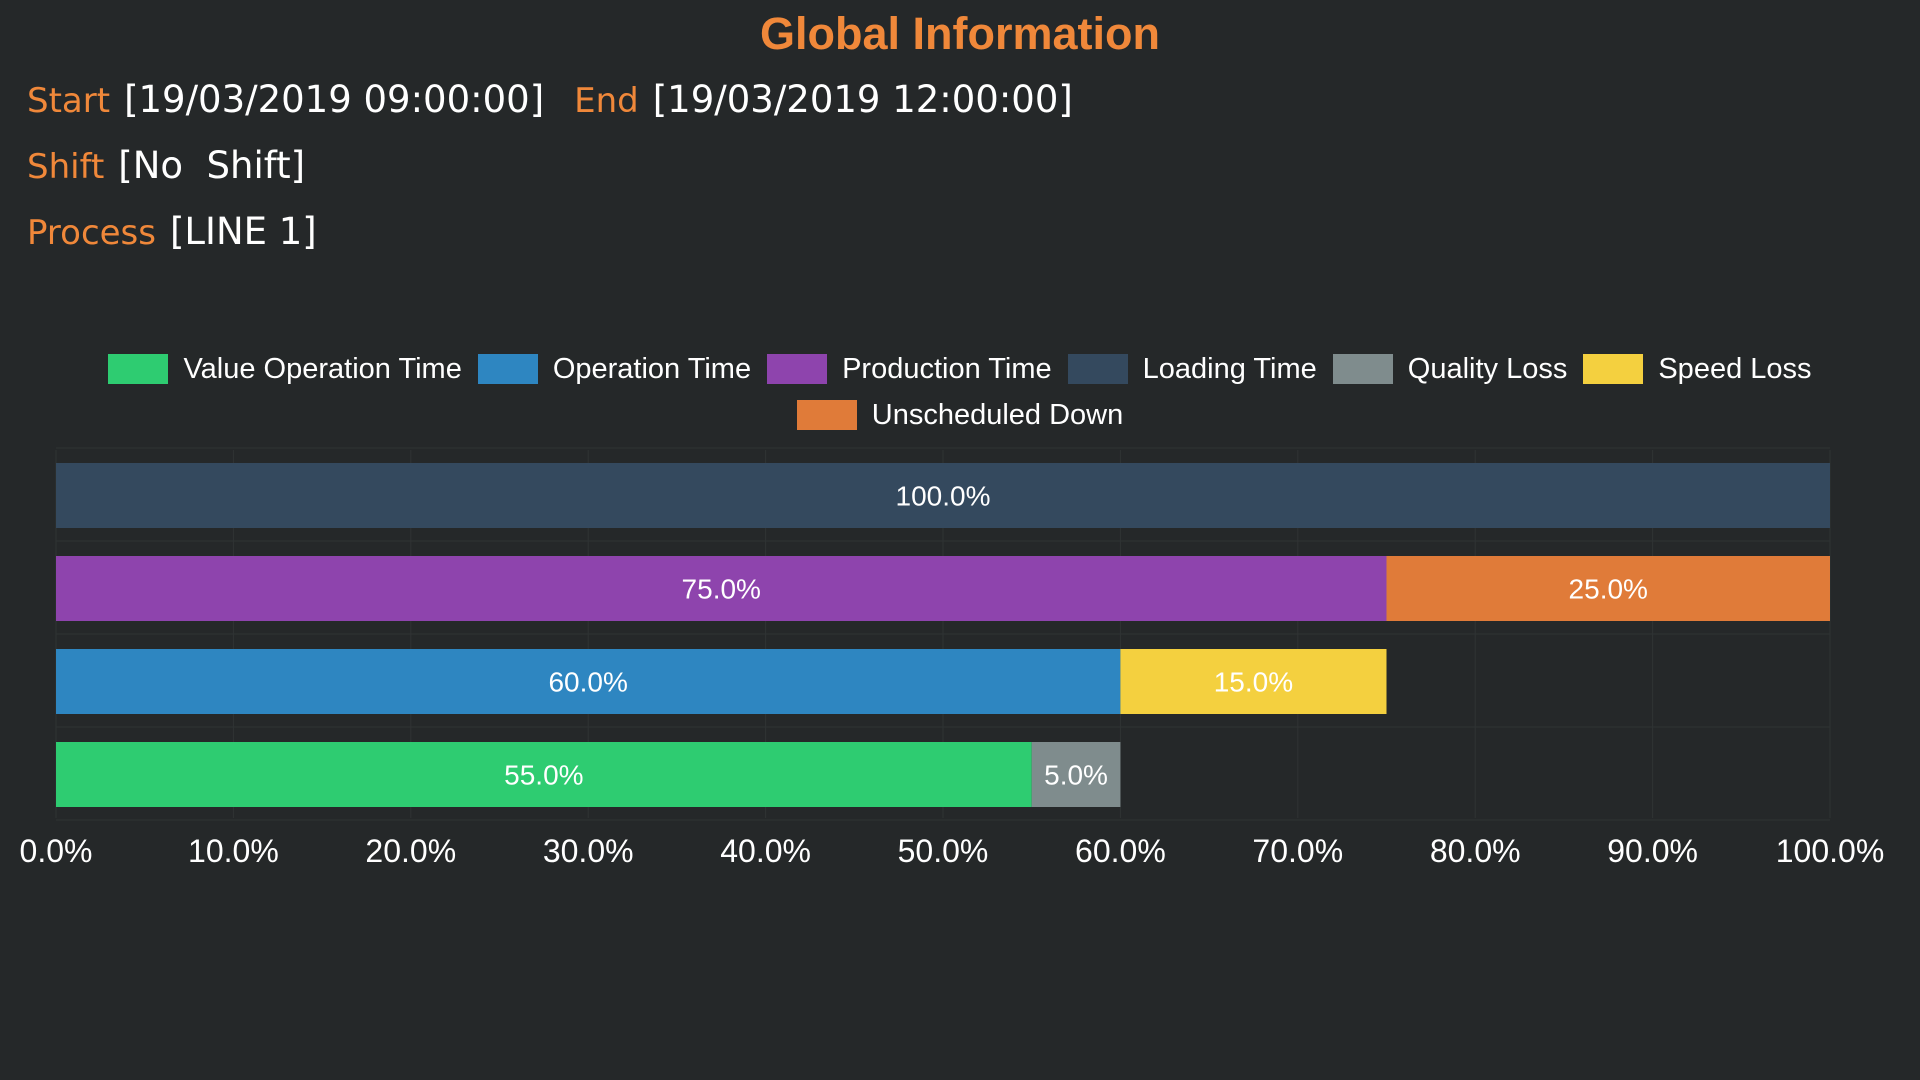  I want to click on page-title: Global Information, so click(960, 33).